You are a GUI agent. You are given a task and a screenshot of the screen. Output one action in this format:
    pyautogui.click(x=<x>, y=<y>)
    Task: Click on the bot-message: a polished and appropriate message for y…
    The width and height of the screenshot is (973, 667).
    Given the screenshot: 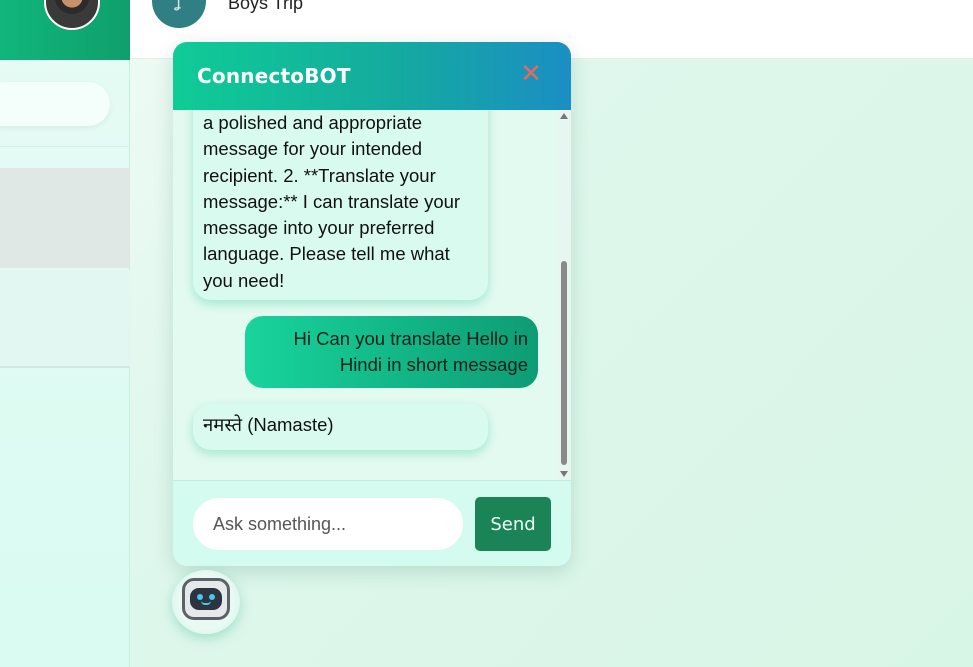 What is the action you would take?
    pyautogui.click(x=340, y=205)
    